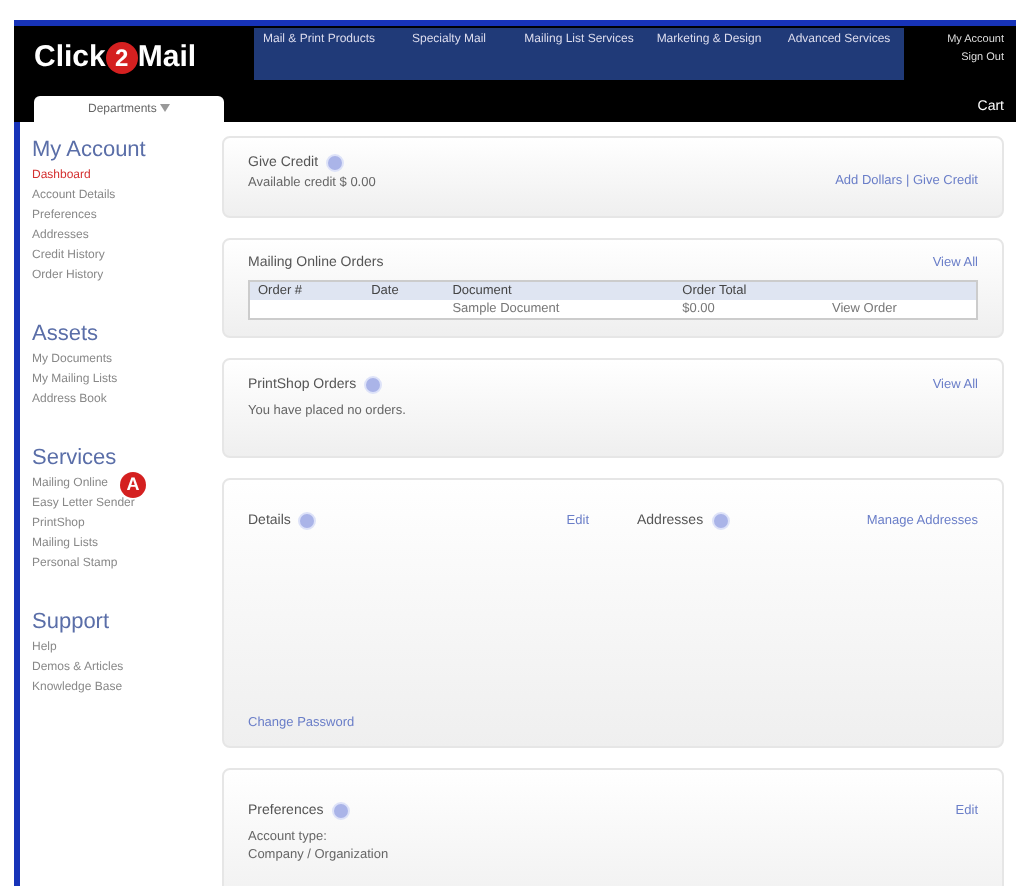 The width and height of the screenshot is (1016, 886). Describe the element at coordinates (165, 107) in the screenshot. I see `caret-icon` at that location.